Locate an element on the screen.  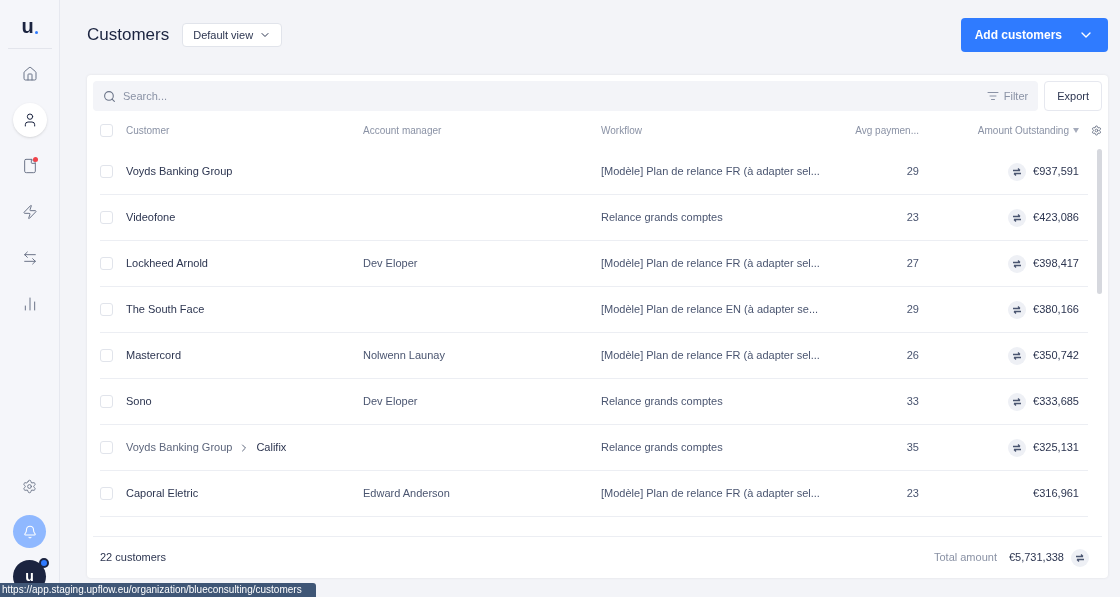
page-title: Customers is located at coordinates (128, 35).